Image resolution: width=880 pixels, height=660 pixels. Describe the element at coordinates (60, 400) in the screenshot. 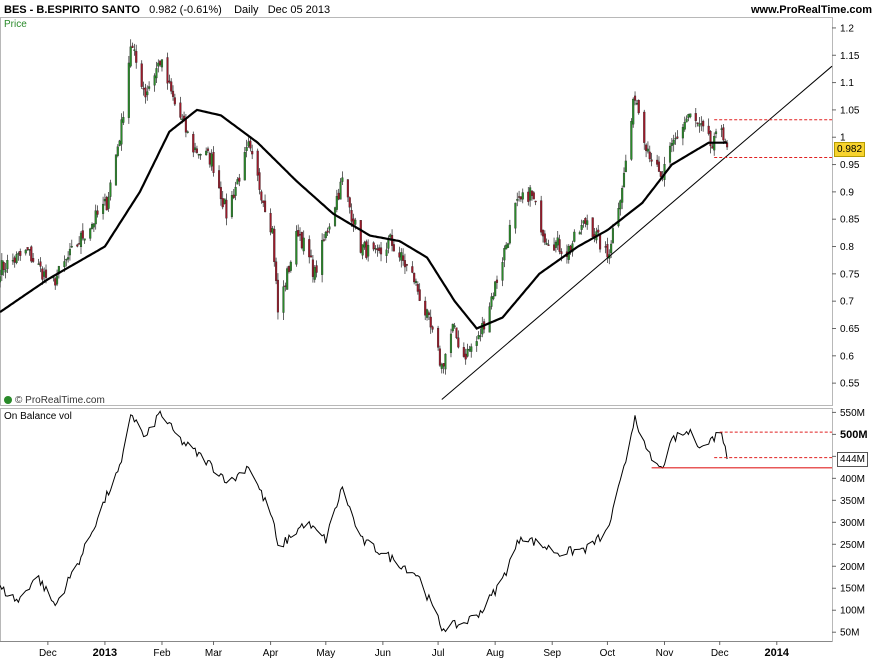

I see `credit-text: © ProRealTime.com` at that location.